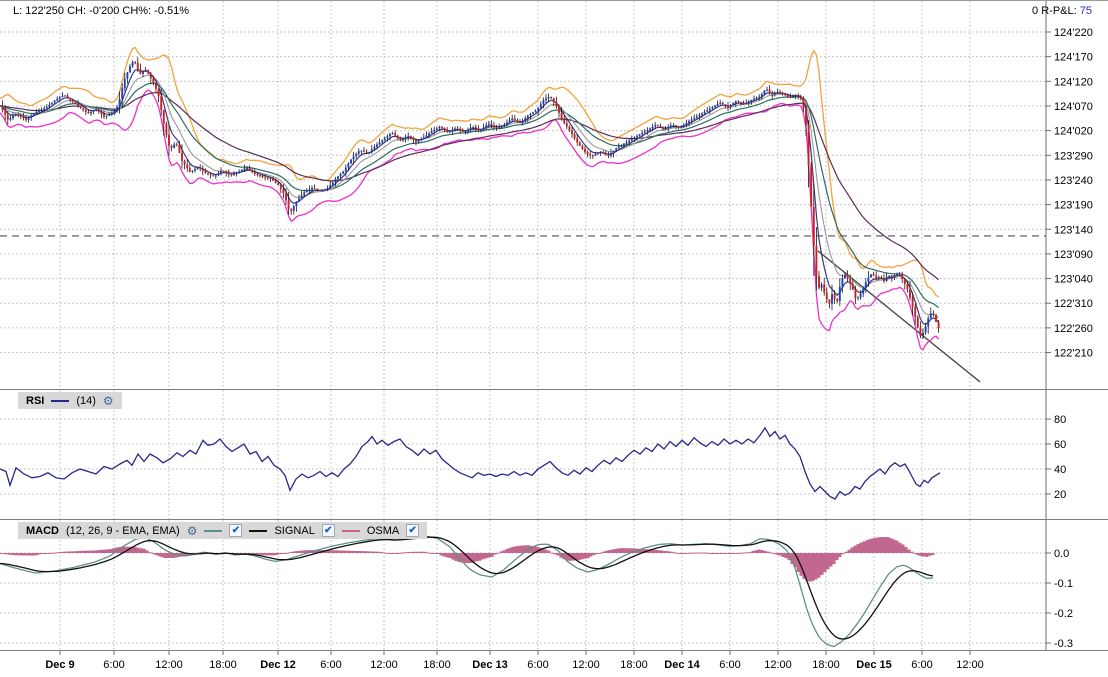  Describe the element at coordinates (1073, 132) in the screenshot. I see `svg-text: 124'020` at that location.